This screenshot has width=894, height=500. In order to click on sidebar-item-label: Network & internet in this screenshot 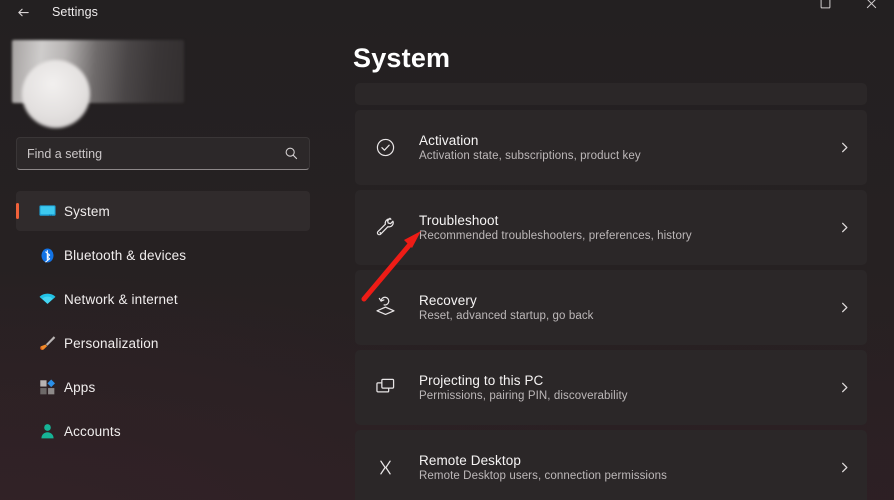, I will do `click(121, 299)`.